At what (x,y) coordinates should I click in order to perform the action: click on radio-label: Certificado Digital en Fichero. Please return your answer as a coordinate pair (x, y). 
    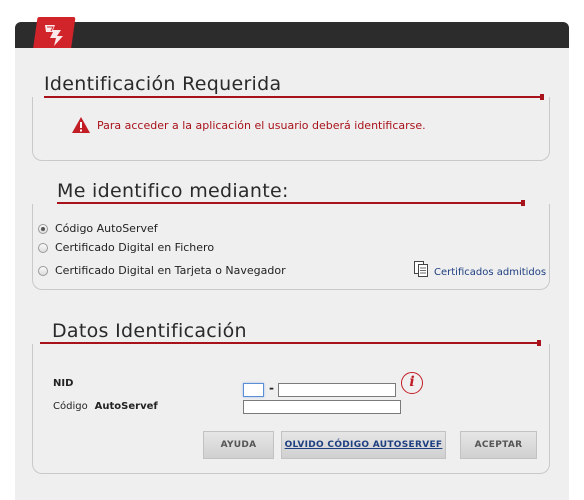
    Looking at the image, I should click on (135, 247).